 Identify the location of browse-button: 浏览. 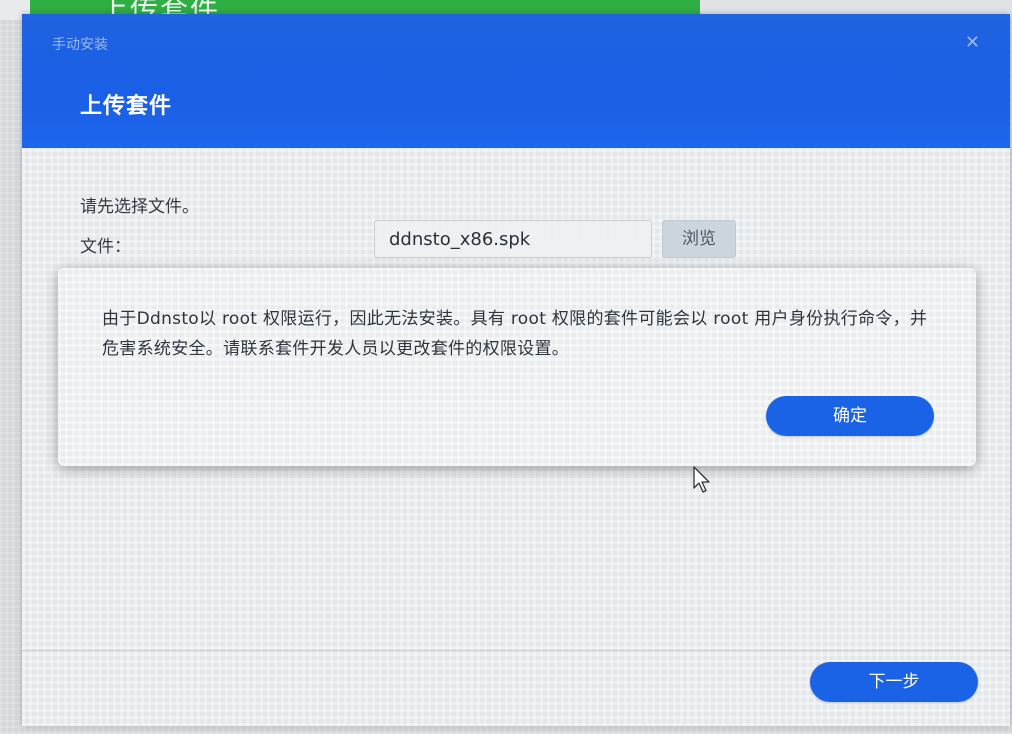
(699, 239).